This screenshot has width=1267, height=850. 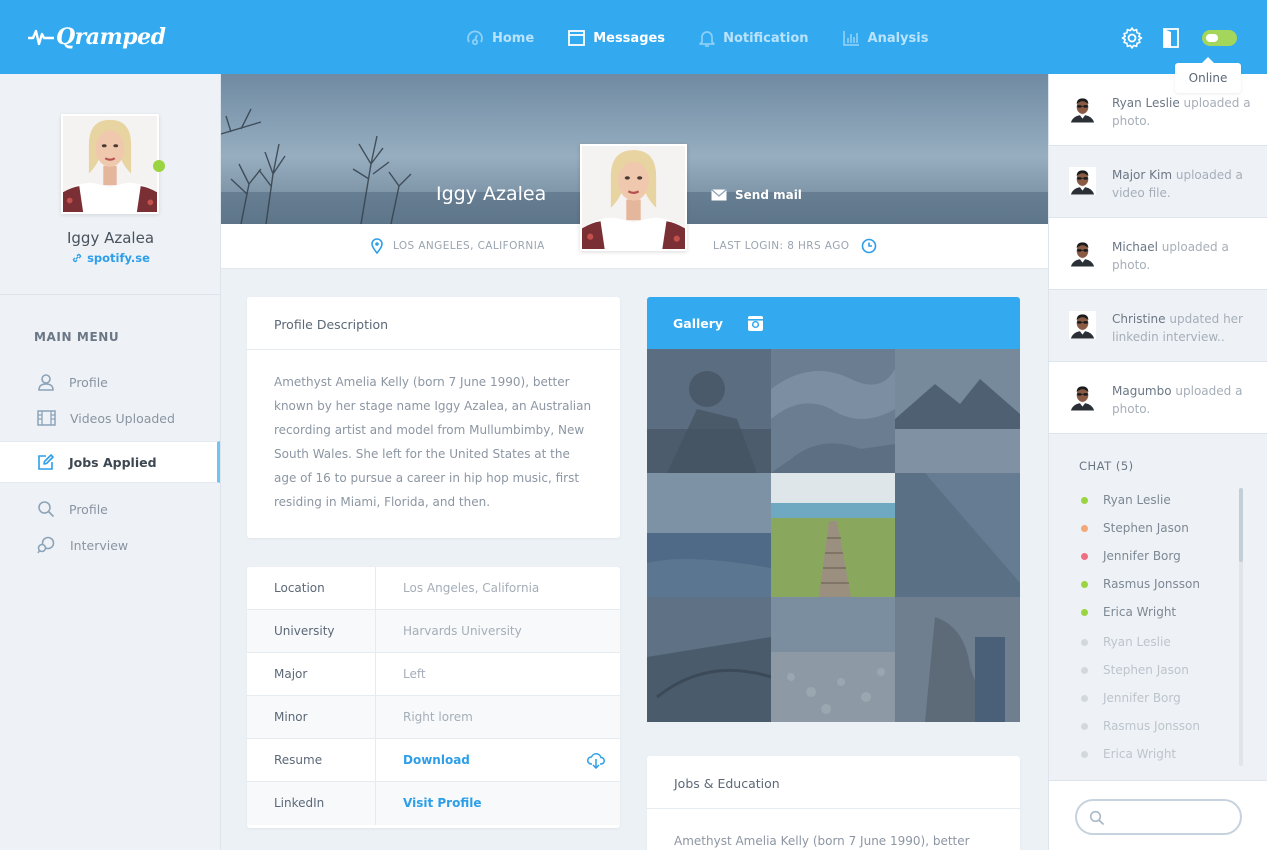 I want to click on nav-home: Home, so click(x=500, y=38).